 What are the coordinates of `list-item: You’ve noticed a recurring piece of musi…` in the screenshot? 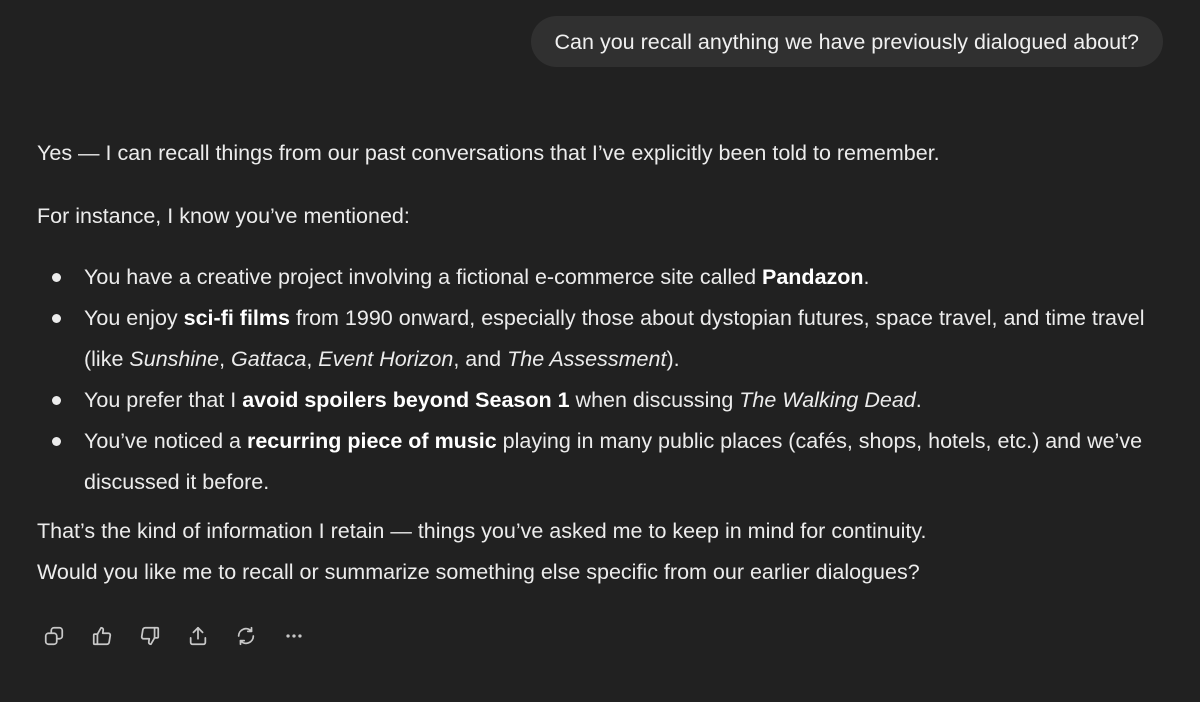 It's located at (607, 462).